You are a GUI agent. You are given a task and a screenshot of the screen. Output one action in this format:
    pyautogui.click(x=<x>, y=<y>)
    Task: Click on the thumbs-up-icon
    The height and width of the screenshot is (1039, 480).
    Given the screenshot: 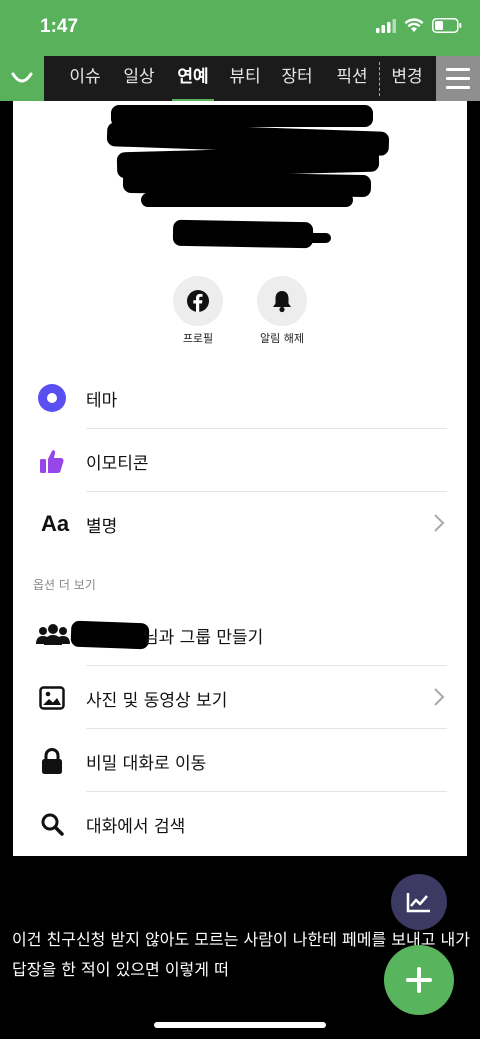 What is the action you would take?
    pyautogui.click(x=52, y=461)
    